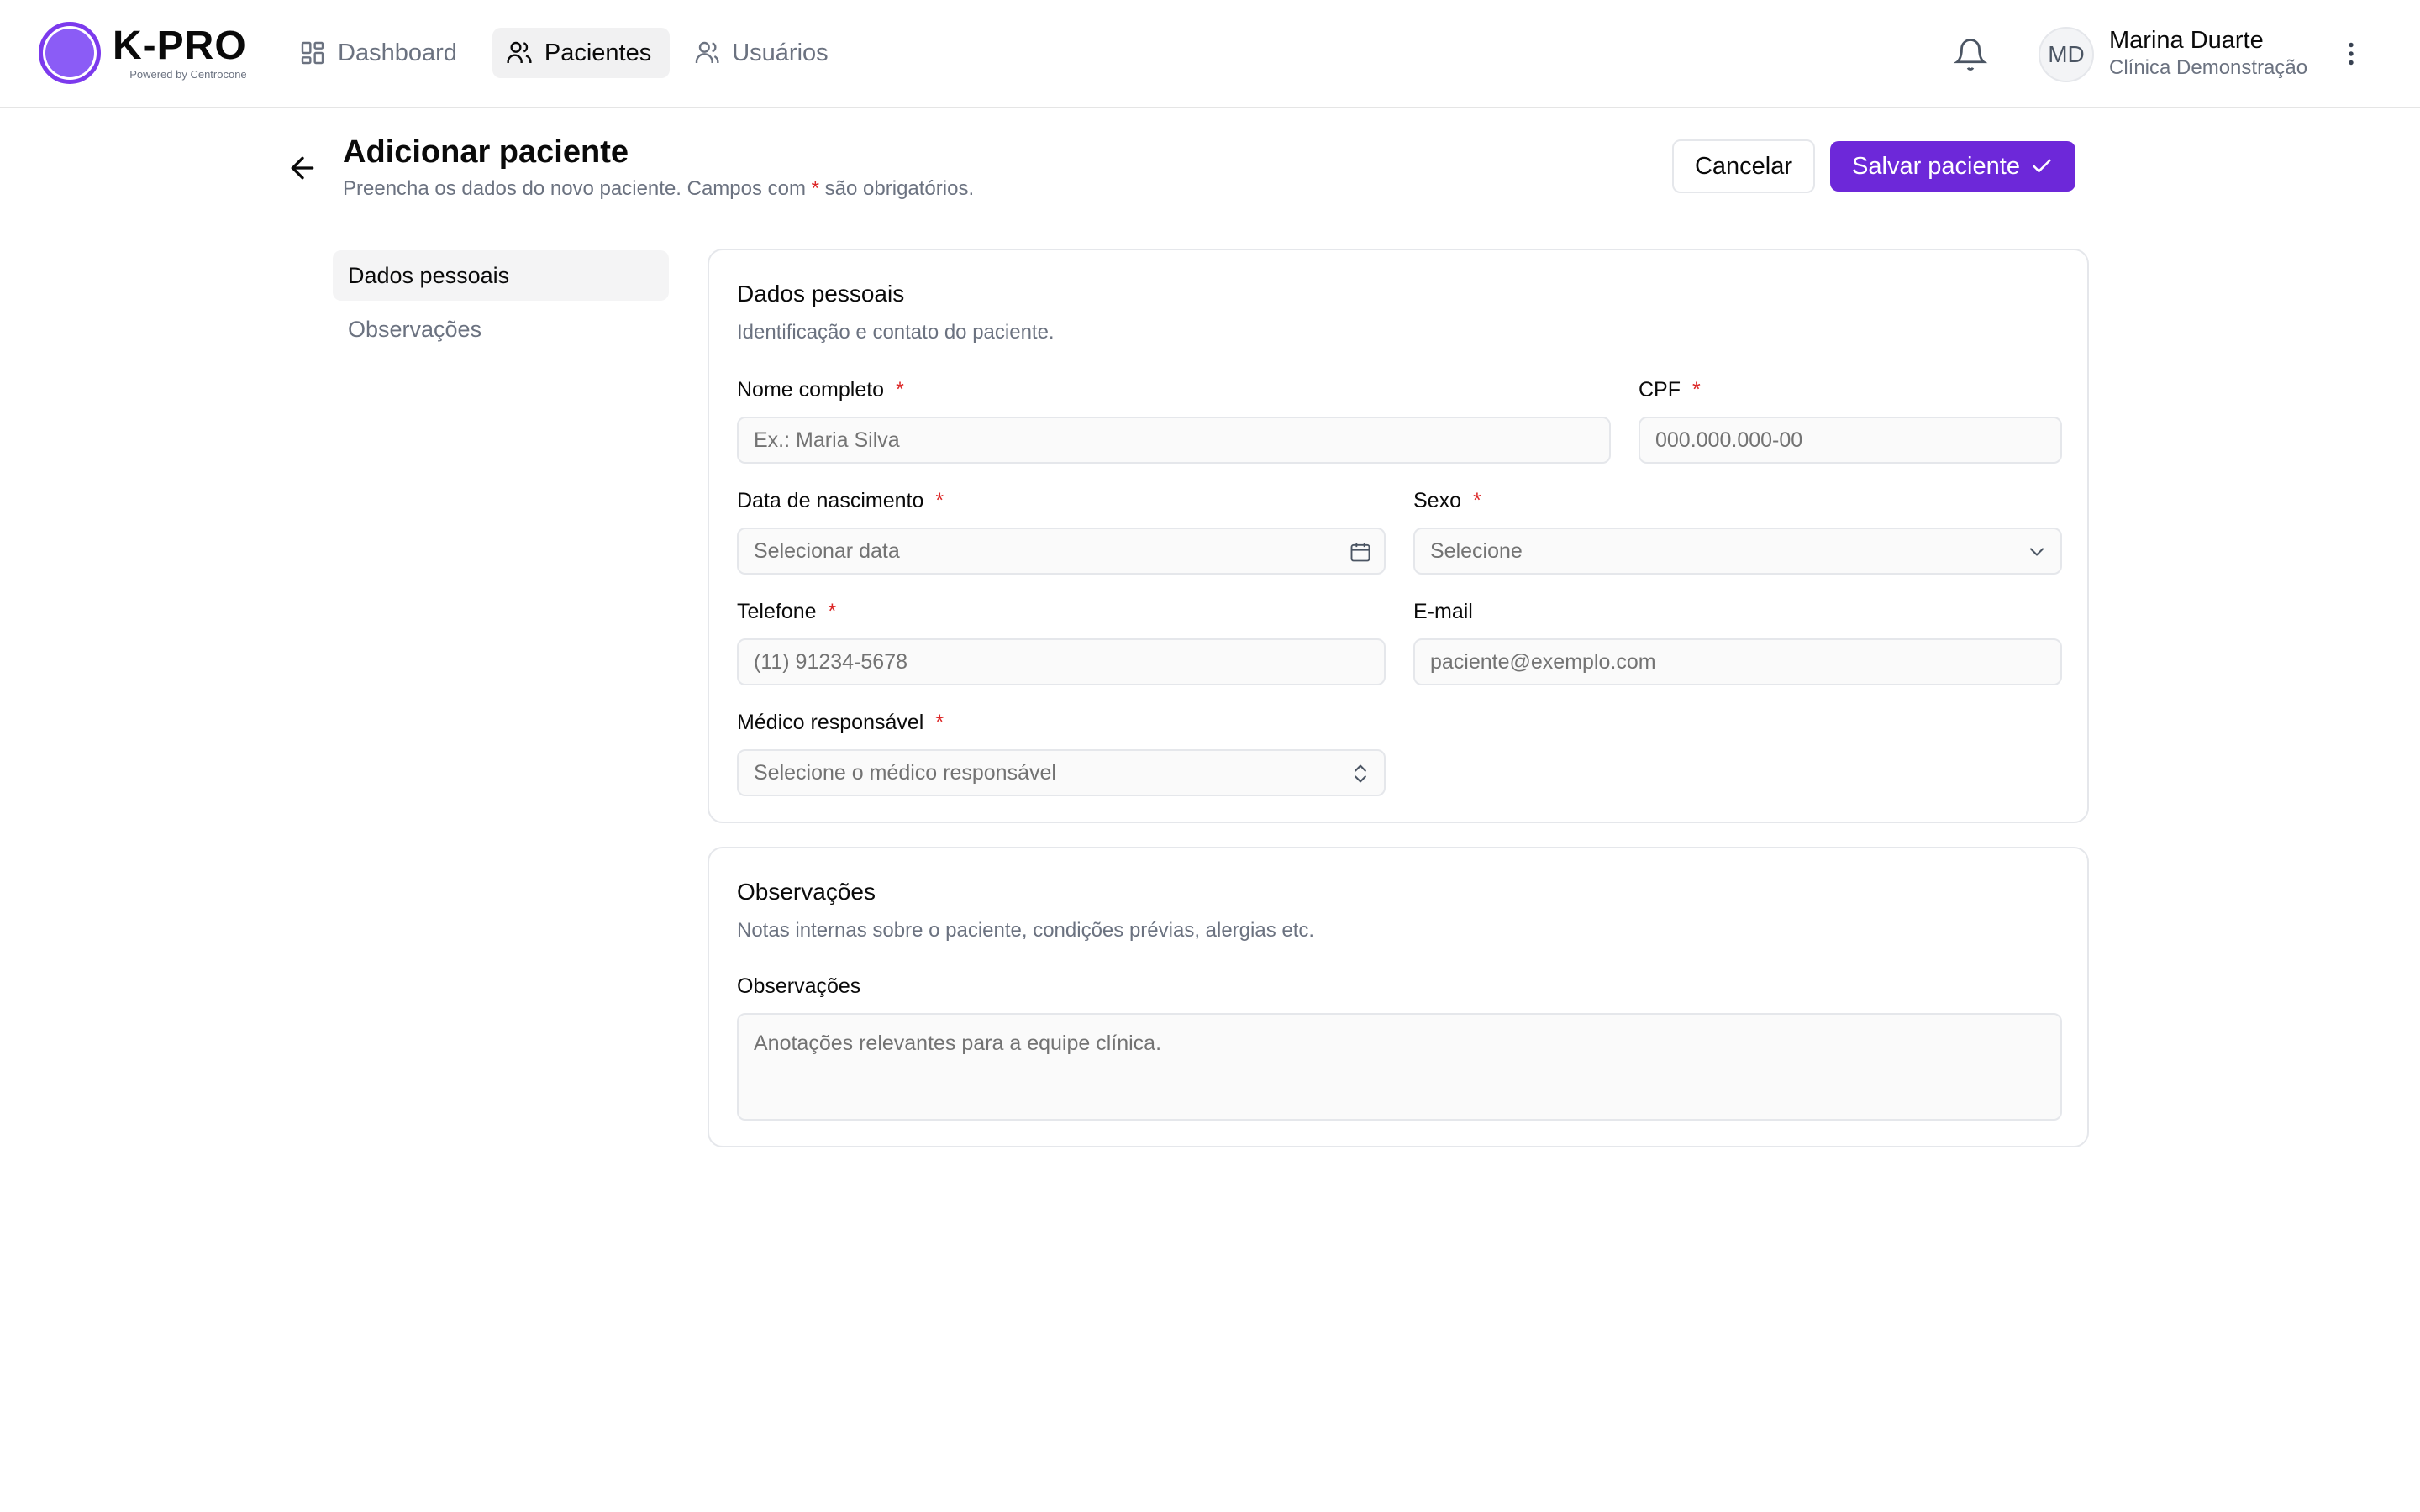 The width and height of the screenshot is (2420, 1512). Describe the element at coordinates (1443, 611) in the screenshot. I see `email-label: E-mail` at that location.